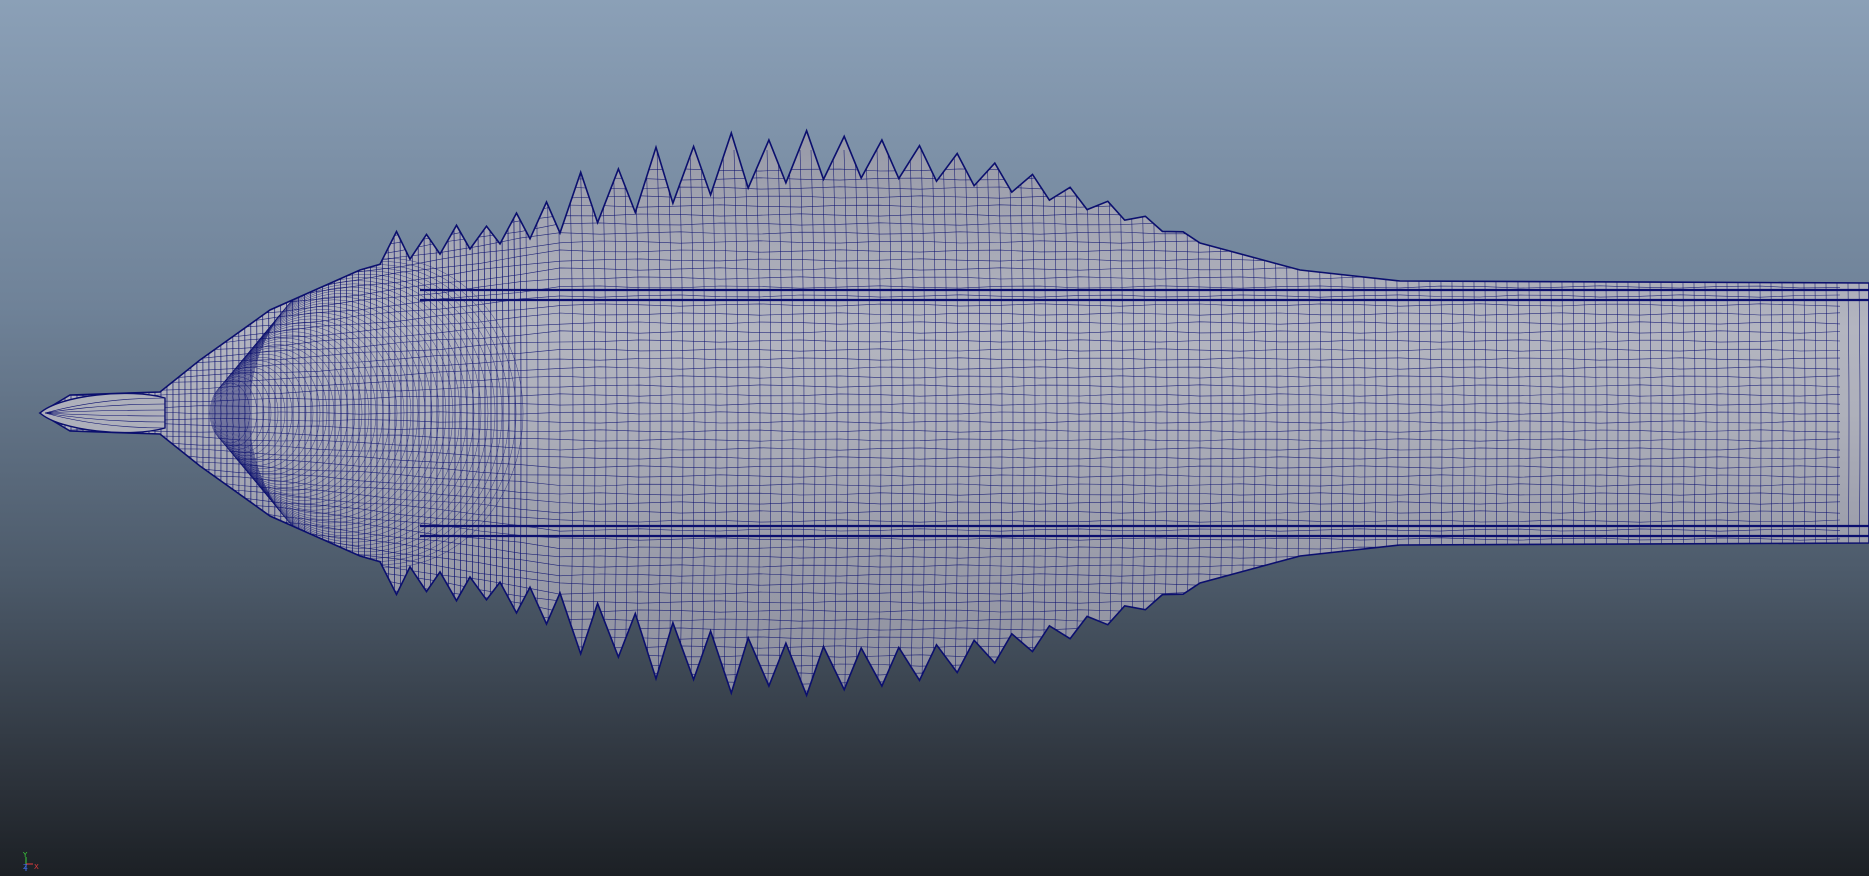 This screenshot has height=876, width=1869. I want to click on snout-tip, so click(102, 413).